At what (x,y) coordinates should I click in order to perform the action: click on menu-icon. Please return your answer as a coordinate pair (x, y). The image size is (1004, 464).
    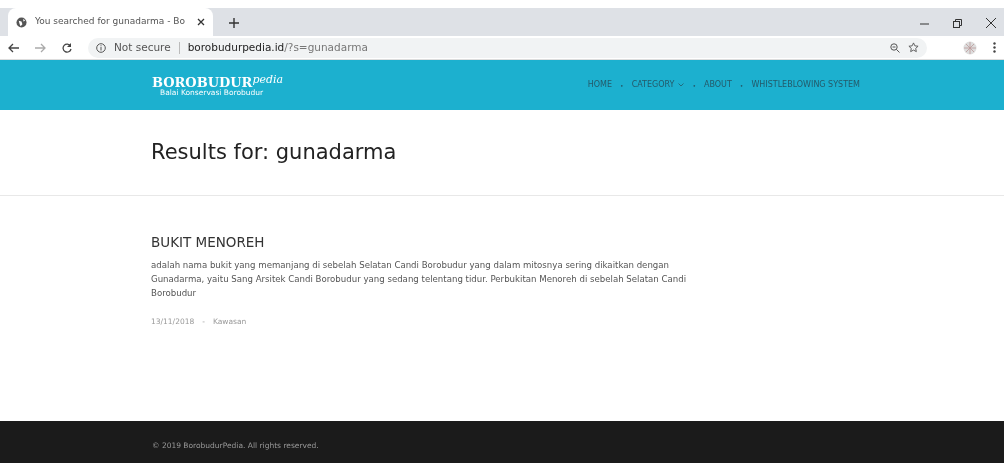
    Looking at the image, I should click on (994, 47).